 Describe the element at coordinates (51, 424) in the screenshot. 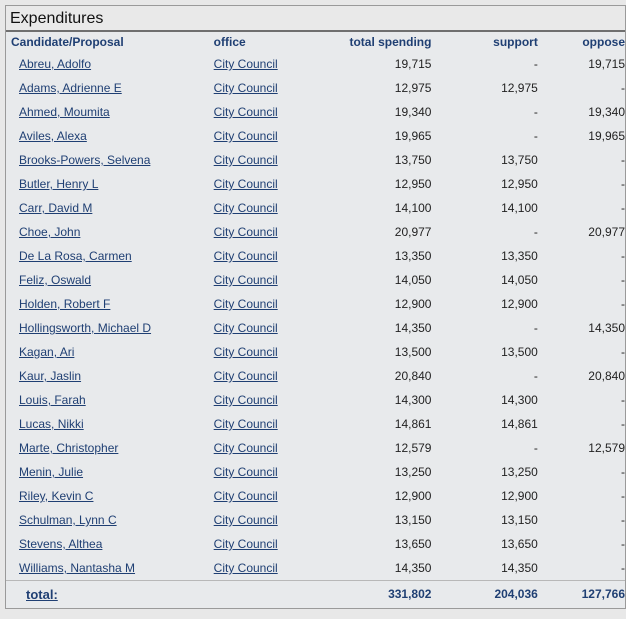

I see `candidate-link: Lucas, Nikki` at that location.